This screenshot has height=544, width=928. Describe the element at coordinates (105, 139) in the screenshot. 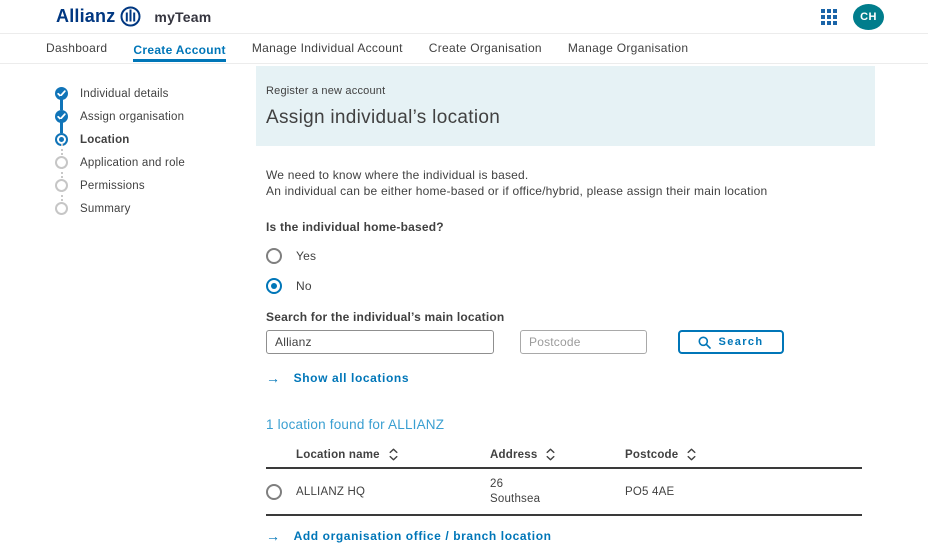

I see `step-label: Location` at that location.